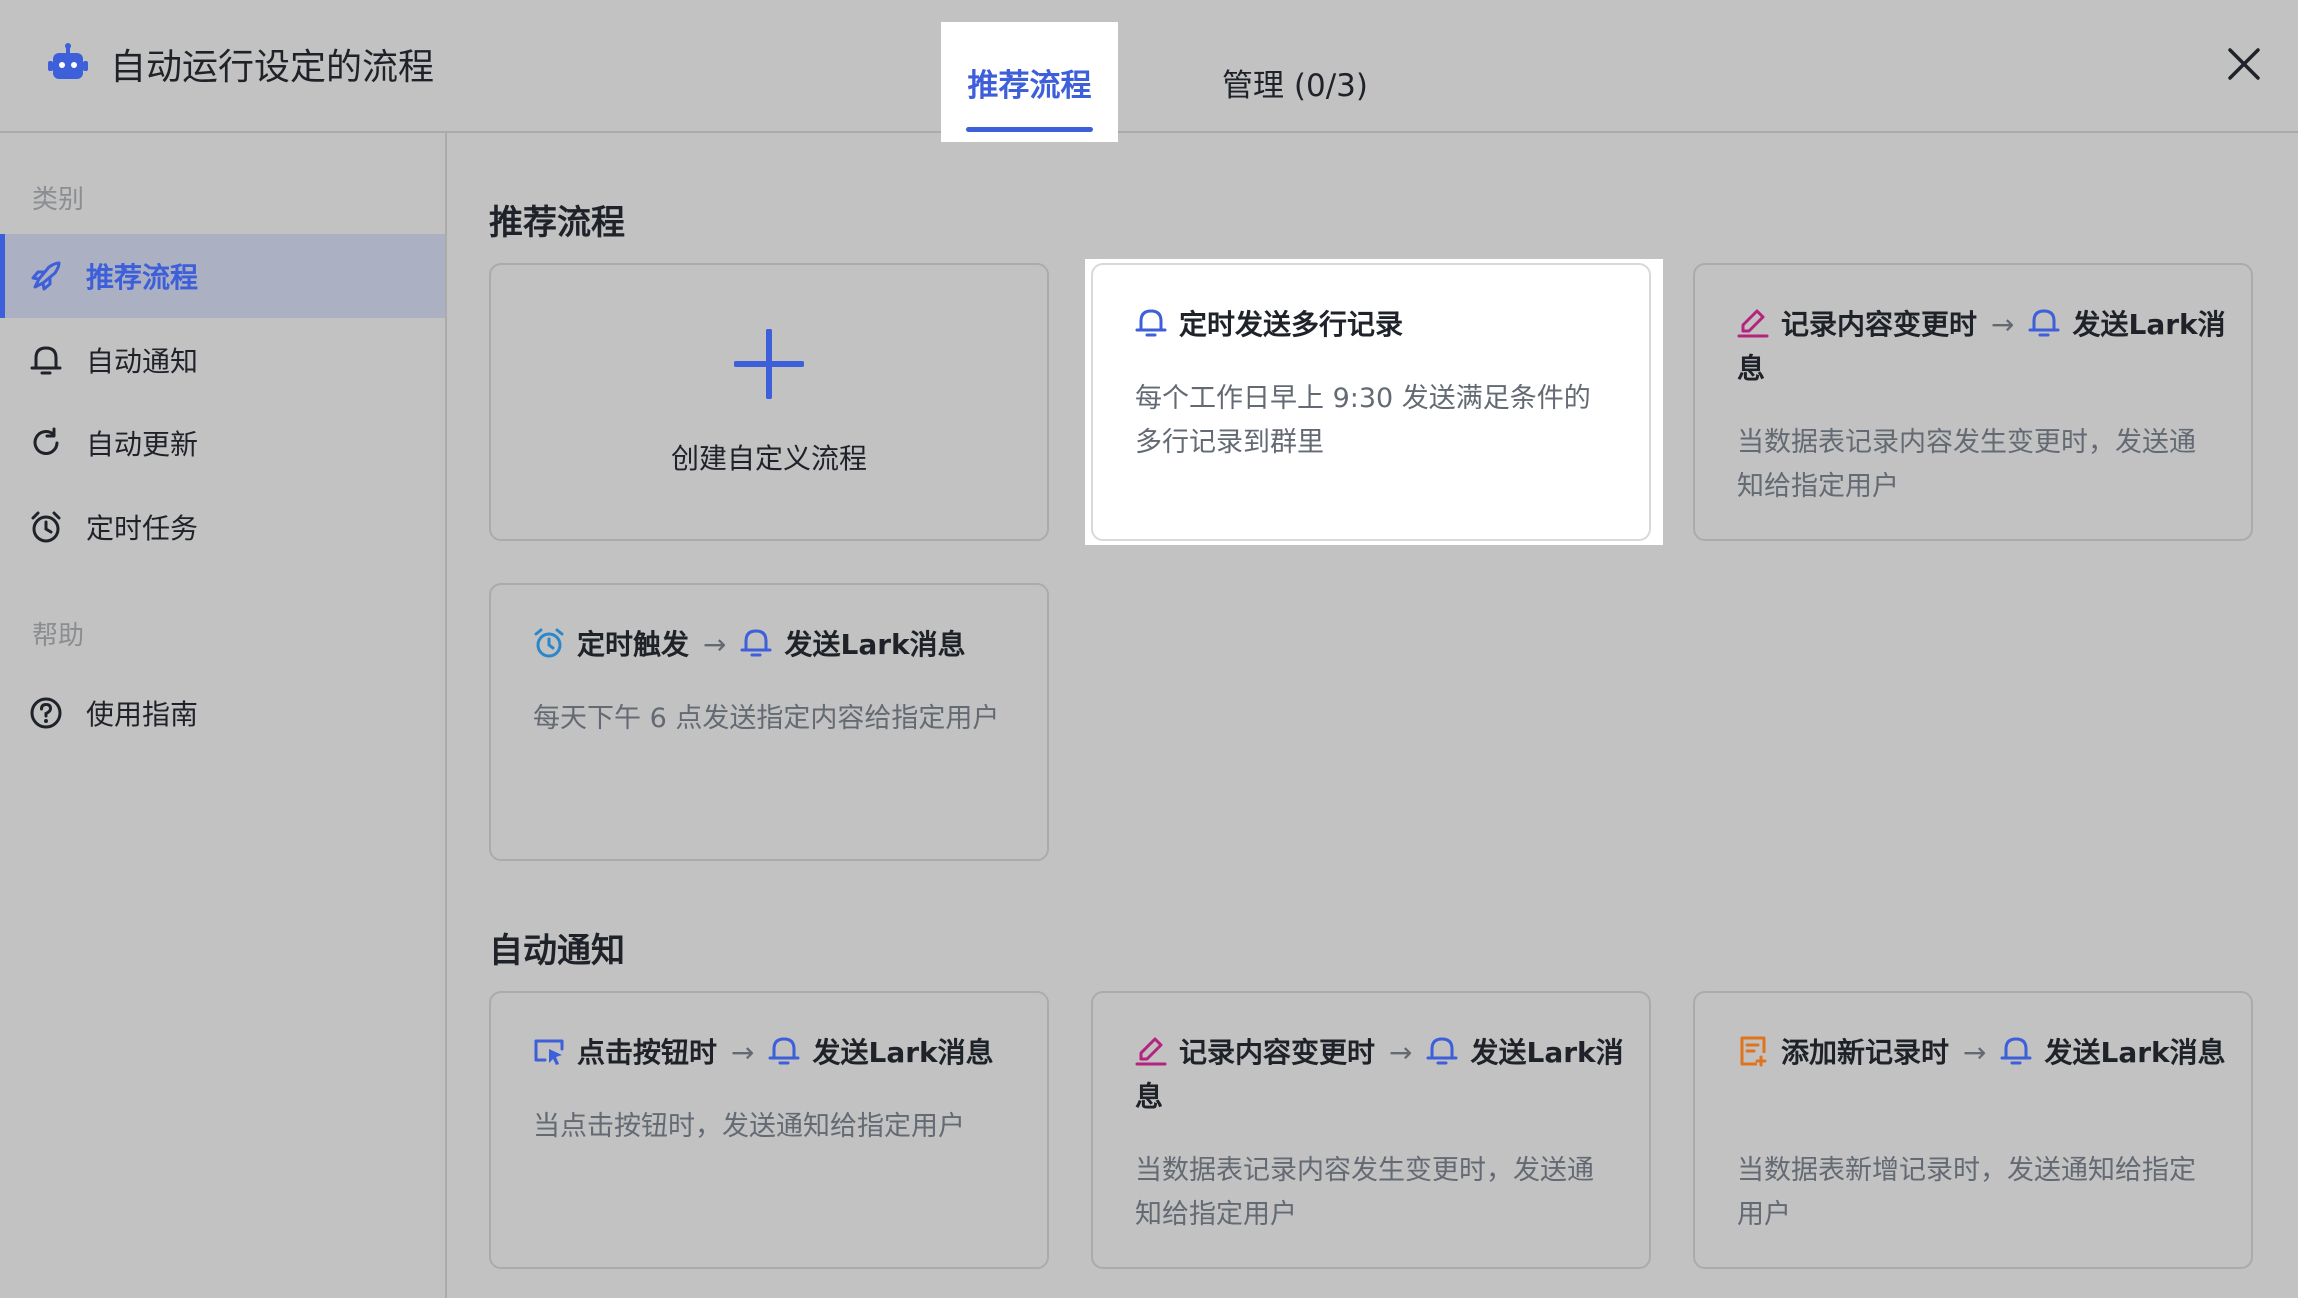 The height and width of the screenshot is (1298, 2298). Describe the element at coordinates (557, 951) in the screenshot. I see `section-title-auto-notify: 自动通知` at that location.